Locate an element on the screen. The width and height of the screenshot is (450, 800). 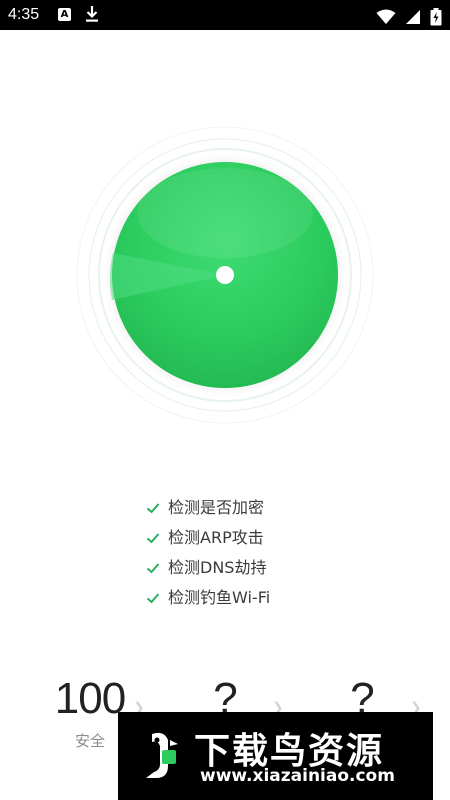
download-icon is located at coordinates (92, 16).